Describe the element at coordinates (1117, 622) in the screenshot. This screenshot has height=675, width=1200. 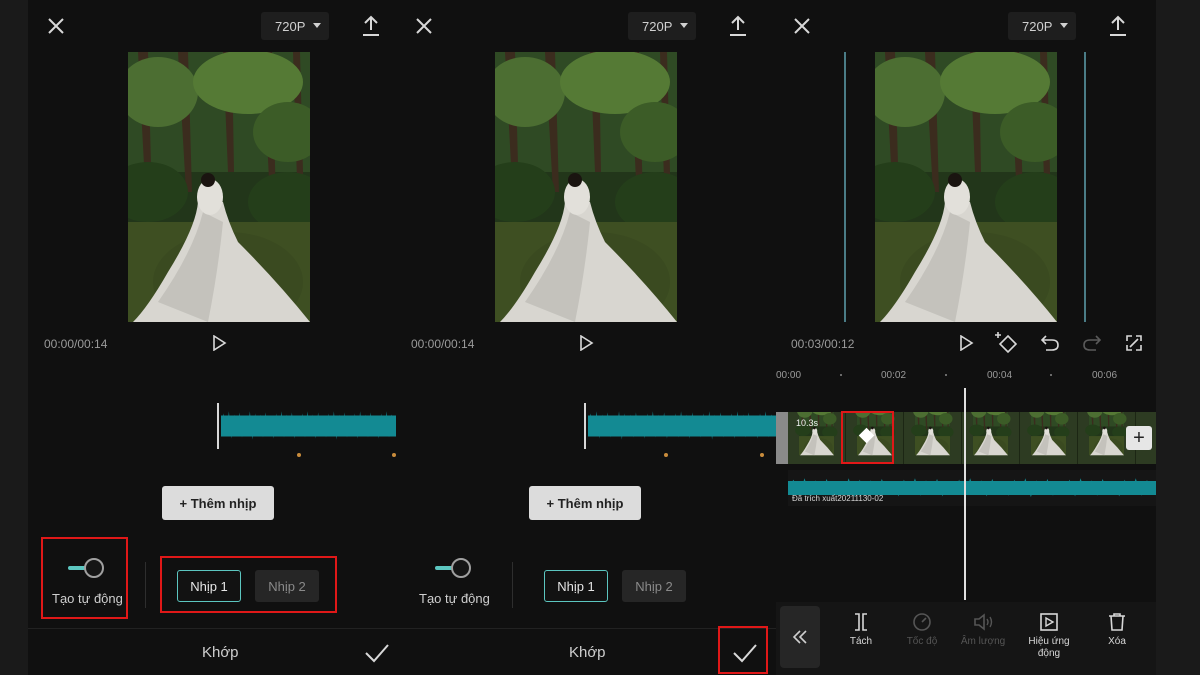
I see `trash-icon` at that location.